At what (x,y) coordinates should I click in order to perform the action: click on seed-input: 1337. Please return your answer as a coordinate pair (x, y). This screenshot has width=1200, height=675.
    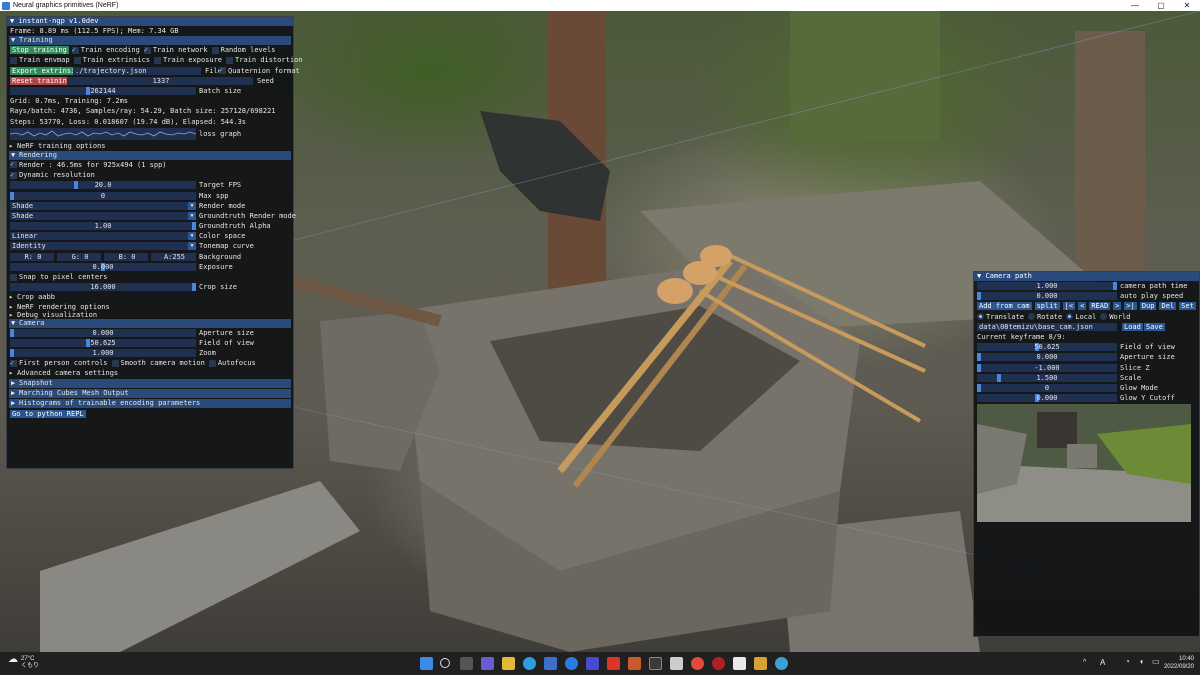
    Looking at the image, I should click on (160, 80).